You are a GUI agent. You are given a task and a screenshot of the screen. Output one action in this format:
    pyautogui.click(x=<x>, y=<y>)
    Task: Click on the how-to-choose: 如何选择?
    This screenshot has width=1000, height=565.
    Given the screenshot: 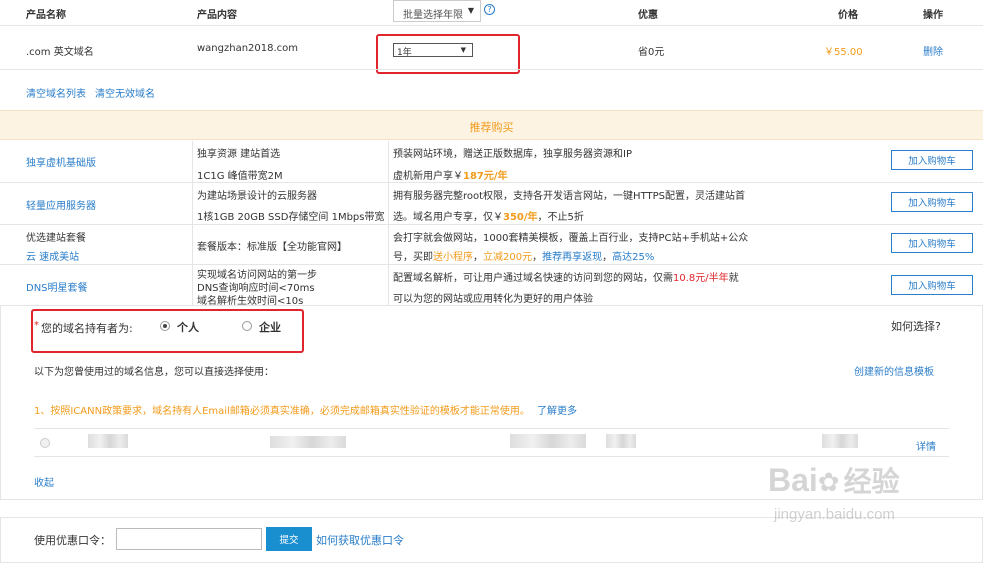 What is the action you would take?
    pyautogui.click(x=916, y=326)
    